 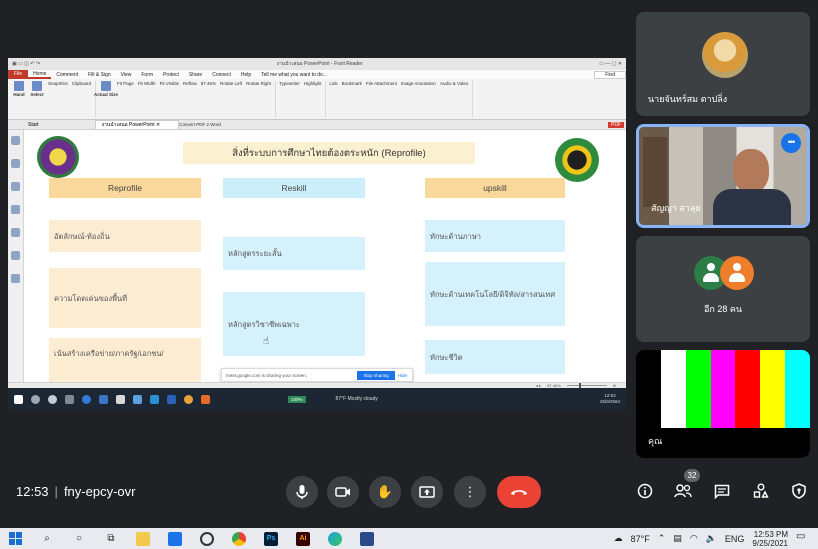 What do you see at coordinates (519, 492) in the screenshot?
I see `end-call-button` at bounding box center [519, 492].